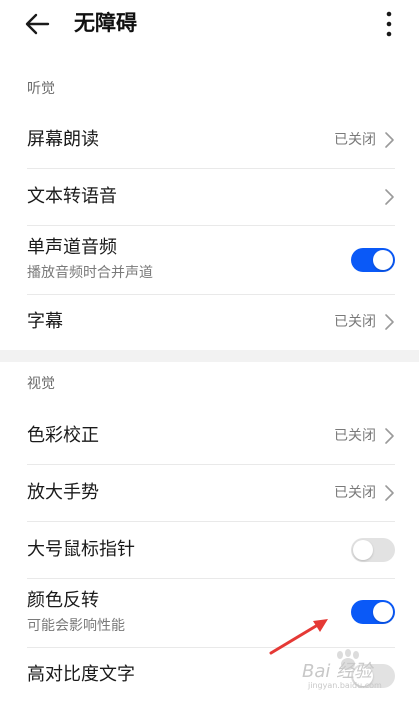  I want to click on setting-subtitle: 可能会影响性能, so click(76, 626).